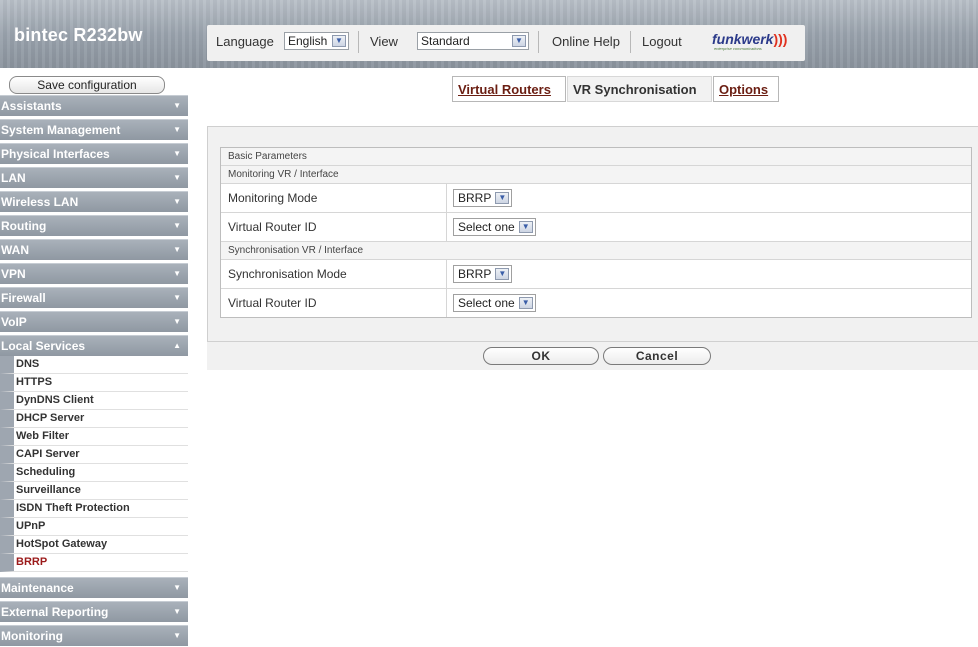  Describe the element at coordinates (94, 401) in the screenshot. I see `sidebar-subitem-dyndns-client: DynDNS Client` at that location.